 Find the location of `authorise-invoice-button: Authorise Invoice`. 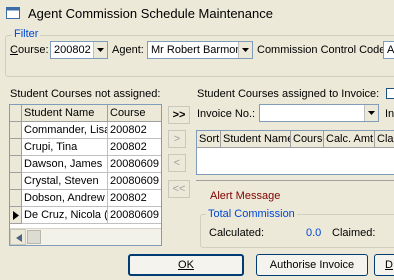

authorise-invoice-button: Authorise Invoice is located at coordinates (312, 265).